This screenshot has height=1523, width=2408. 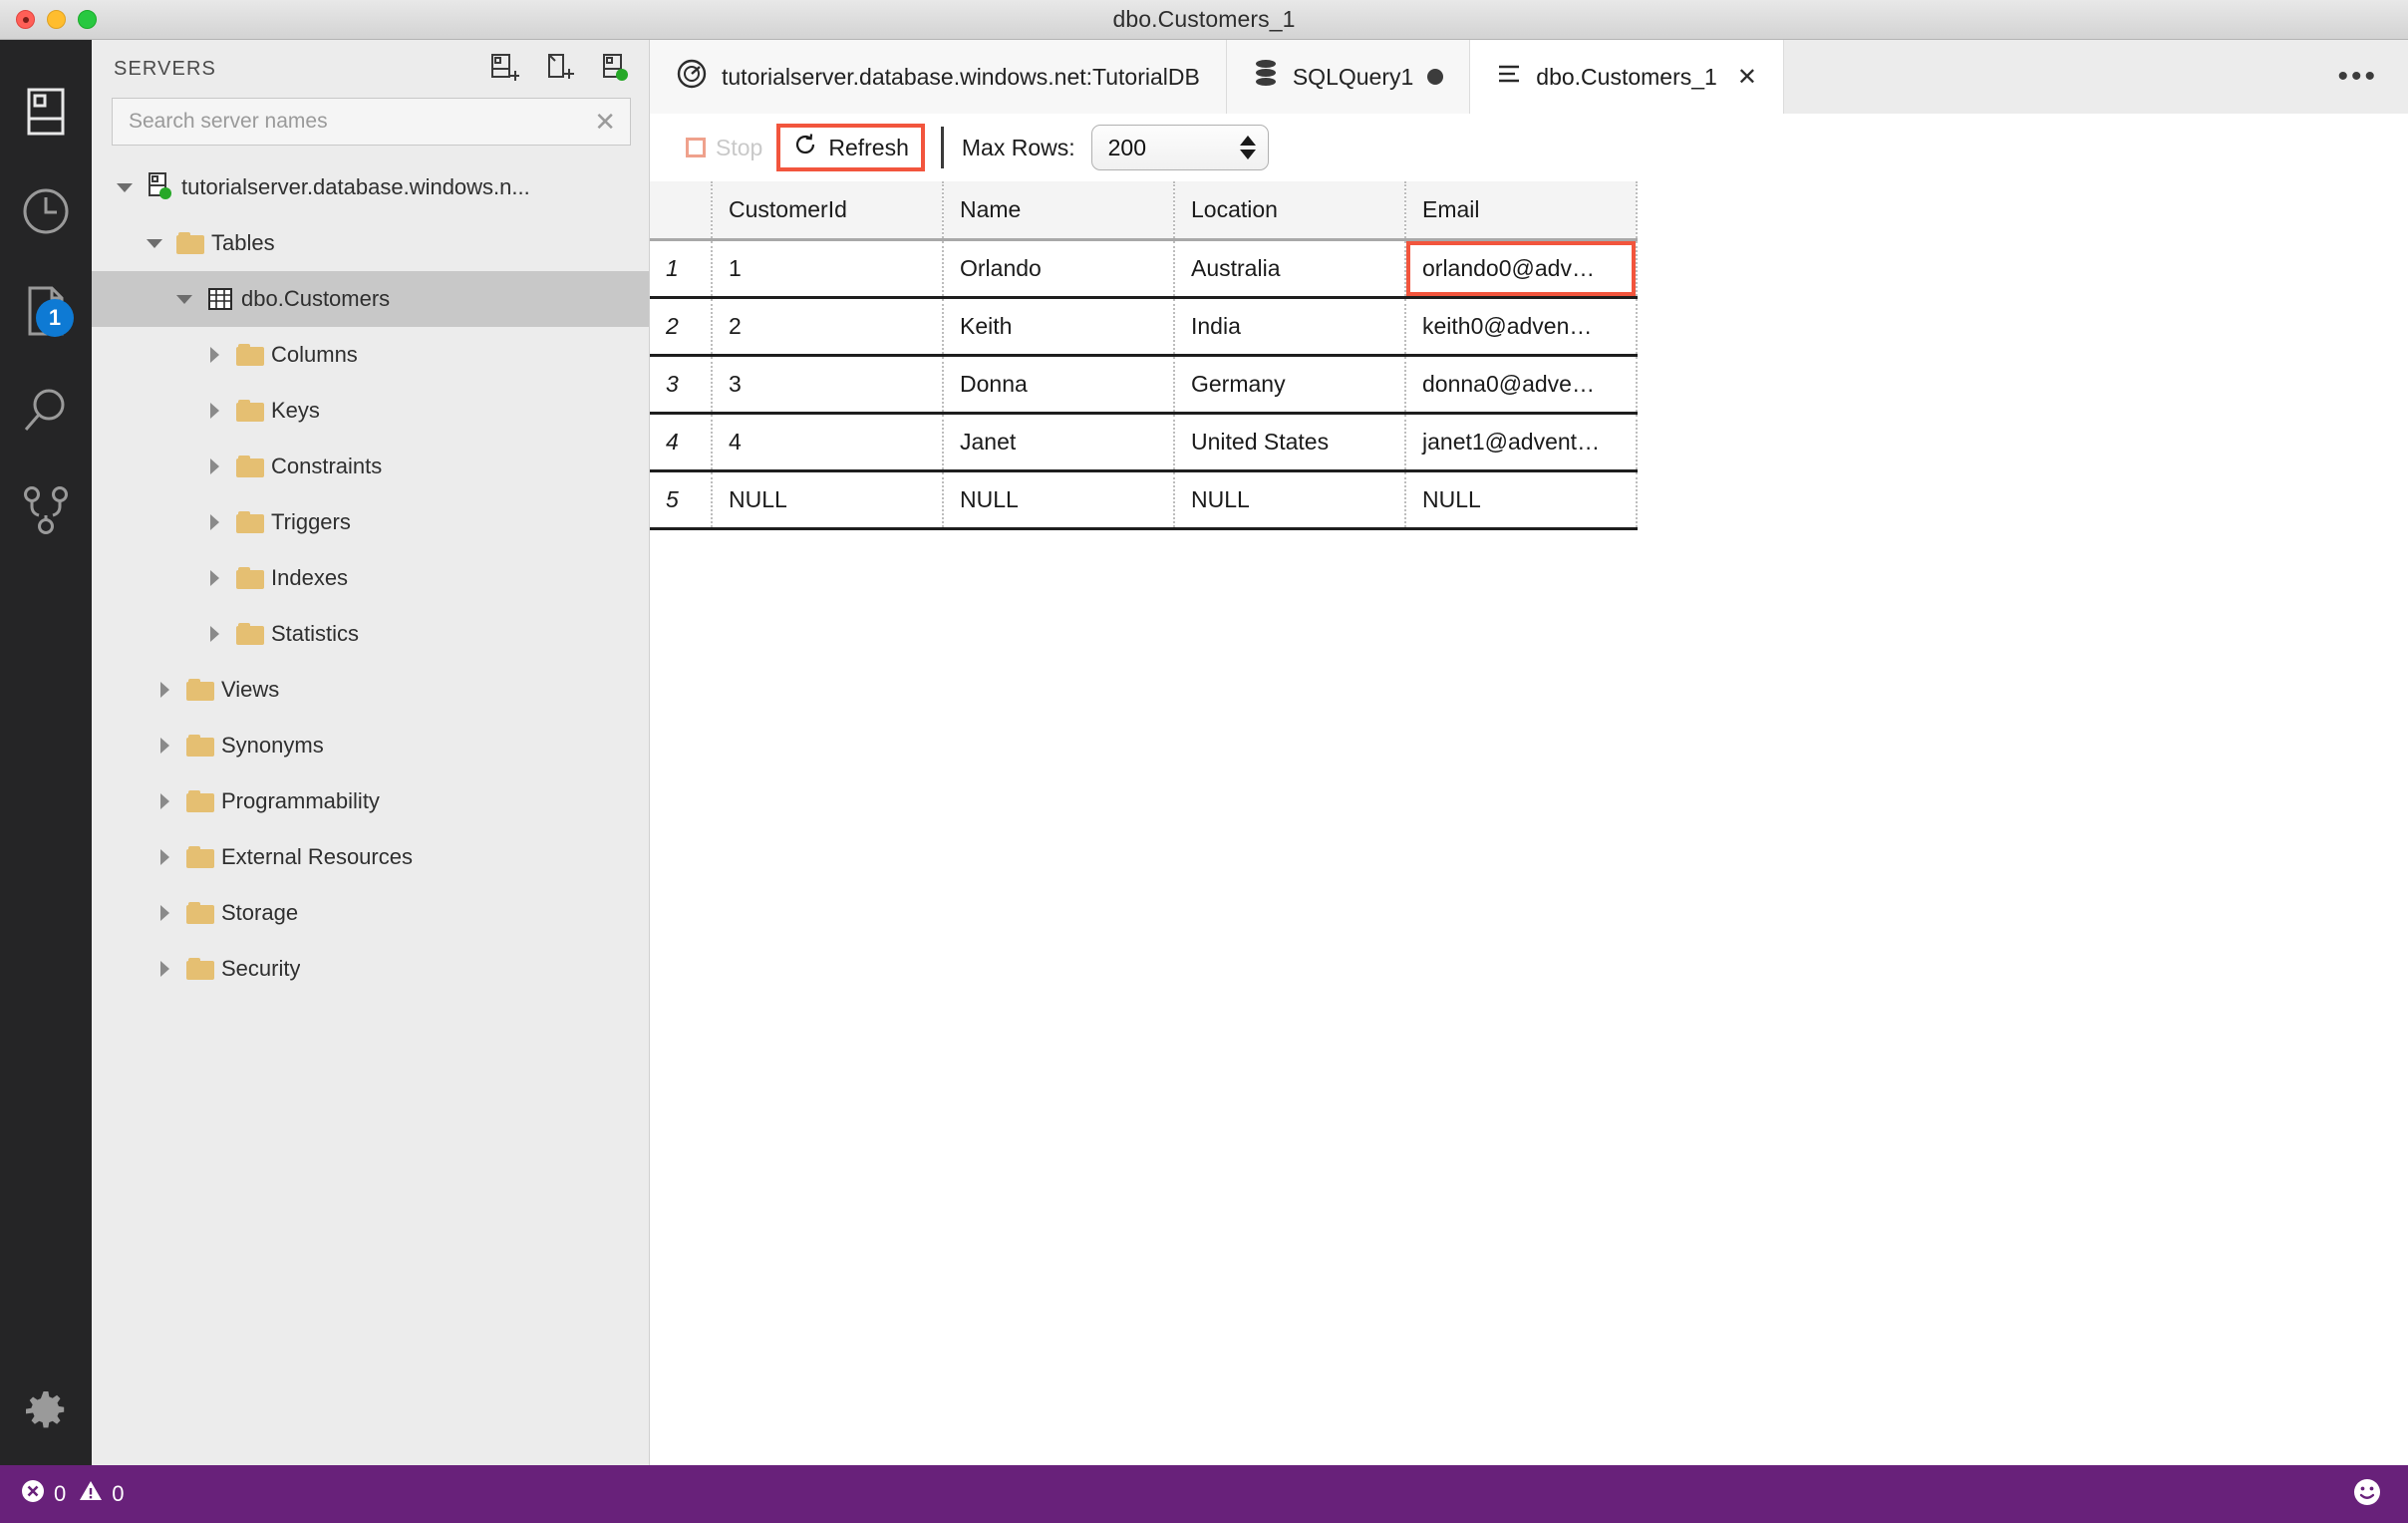 I want to click on file-badge-count: 1, so click(x=55, y=318).